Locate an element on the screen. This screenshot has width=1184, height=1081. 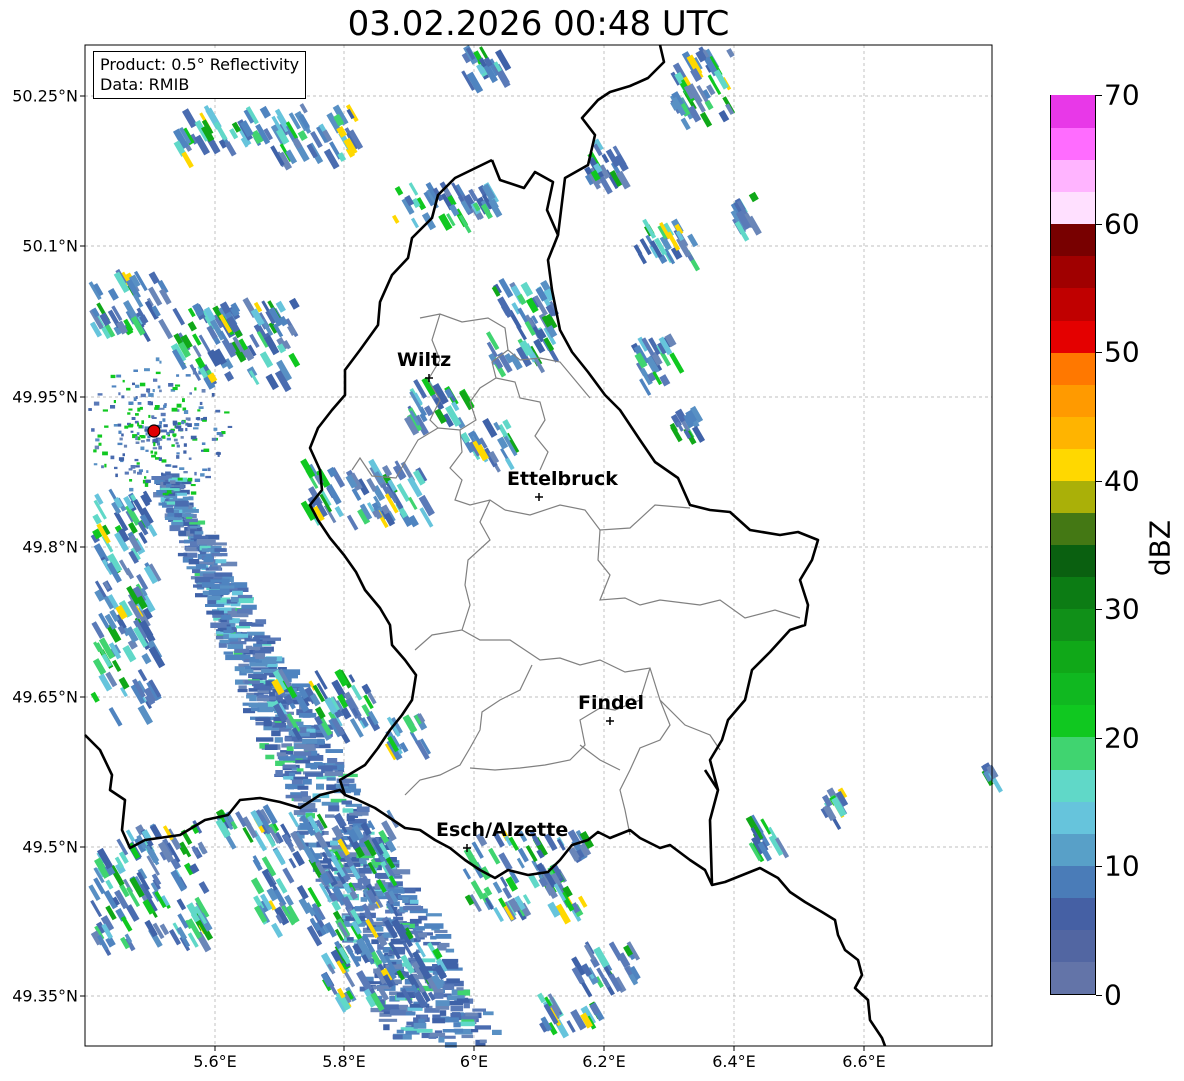
product-label: Product: 0.5° Reflectivity is located at coordinates (200, 64).